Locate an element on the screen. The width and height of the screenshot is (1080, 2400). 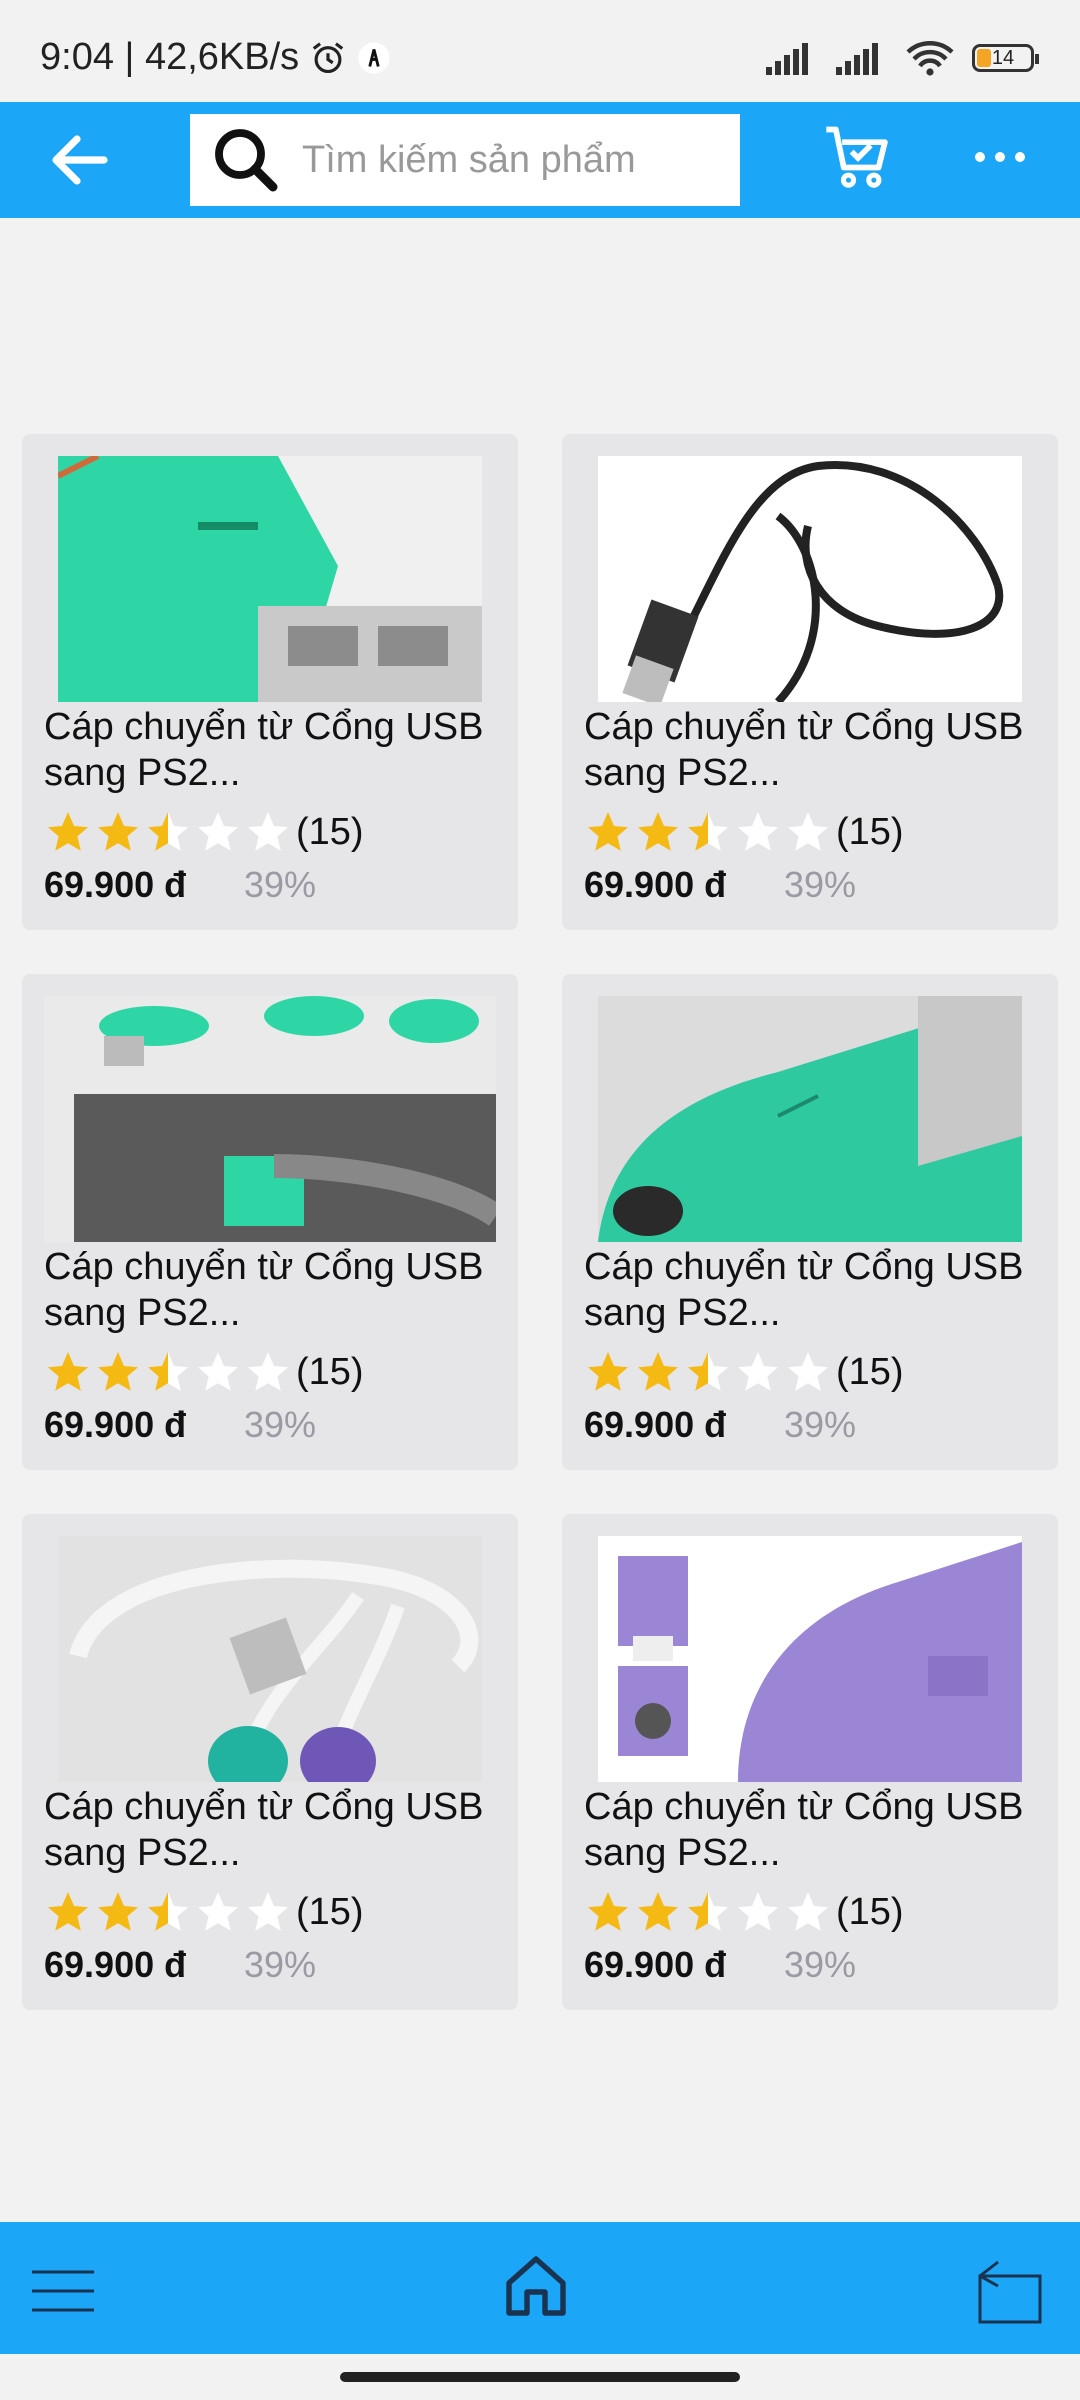
signal-icon is located at coordinates (787, 59).